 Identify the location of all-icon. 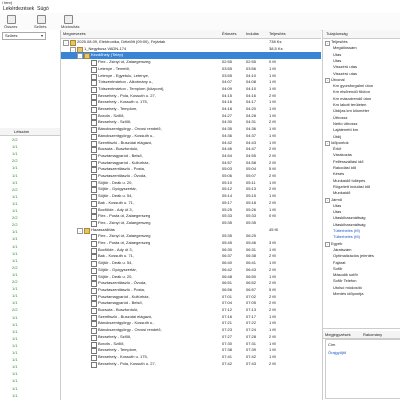
(11, 19).